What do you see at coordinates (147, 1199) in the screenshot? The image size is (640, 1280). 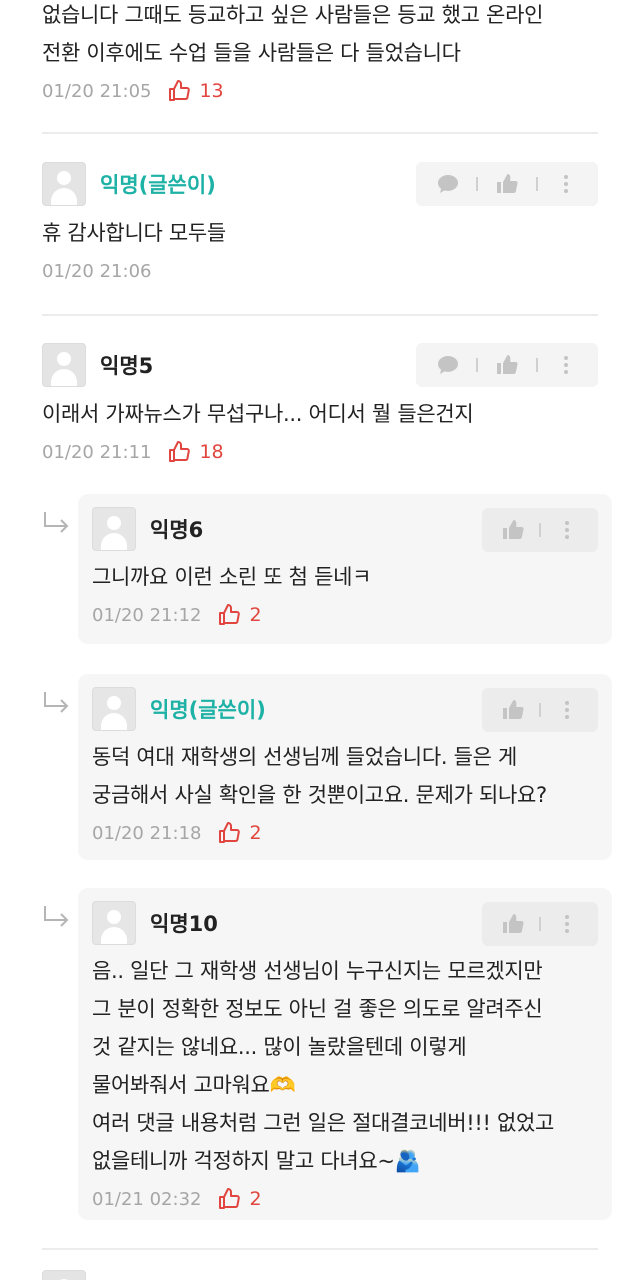 I see `reply-time: 01/21 02:32` at bounding box center [147, 1199].